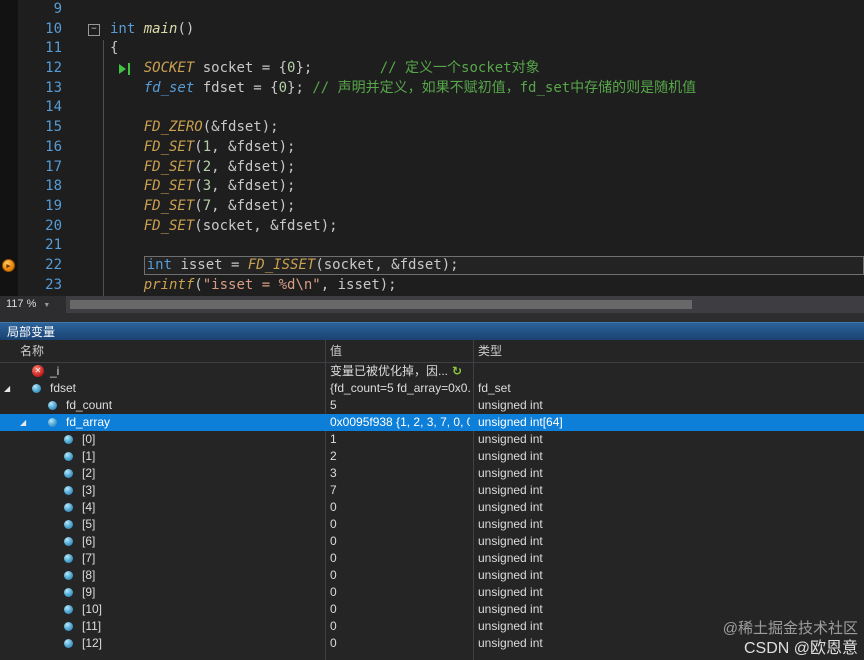  I want to click on variable-value: 5, so click(400, 405).